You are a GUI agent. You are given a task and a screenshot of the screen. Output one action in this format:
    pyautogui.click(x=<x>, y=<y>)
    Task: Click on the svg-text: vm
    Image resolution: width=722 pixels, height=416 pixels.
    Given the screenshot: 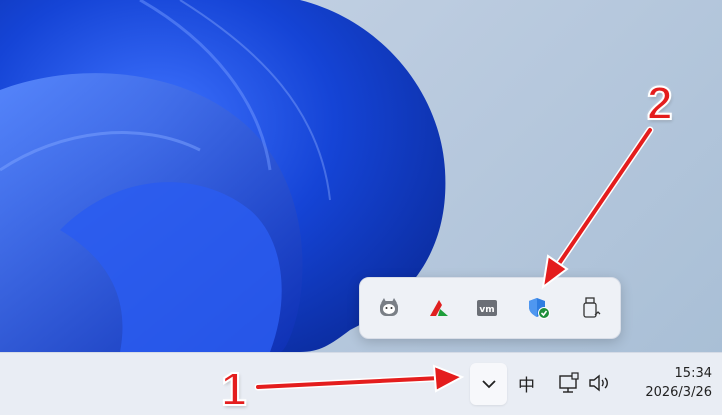 What is the action you would take?
    pyautogui.click(x=486, y=310)
    